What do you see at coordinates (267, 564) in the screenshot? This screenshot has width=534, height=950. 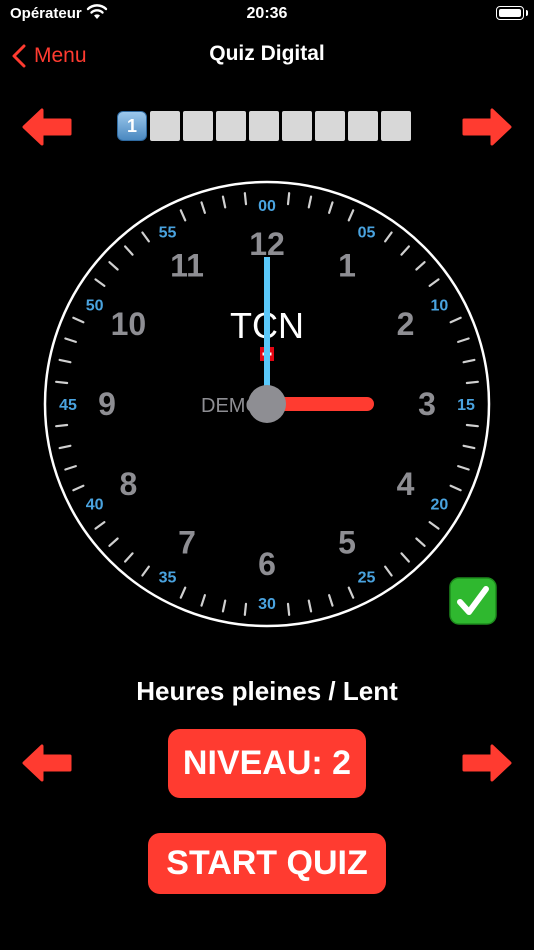 I see `hour-numeral: 6` at bounding box center [267, 564].